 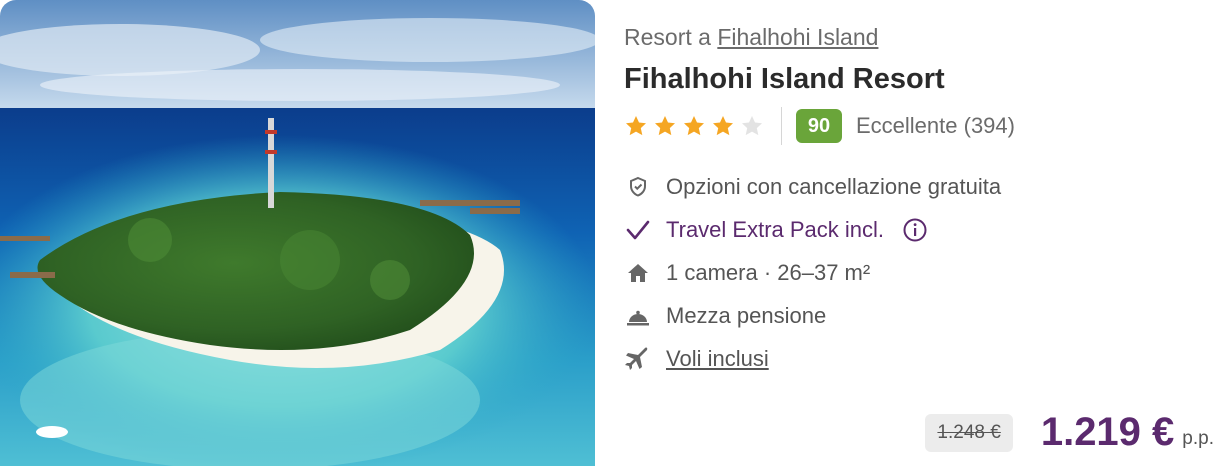 I want to click on feature-travel-extra-pack: Travel Extra Pack incl., so click(x=904, y=229).